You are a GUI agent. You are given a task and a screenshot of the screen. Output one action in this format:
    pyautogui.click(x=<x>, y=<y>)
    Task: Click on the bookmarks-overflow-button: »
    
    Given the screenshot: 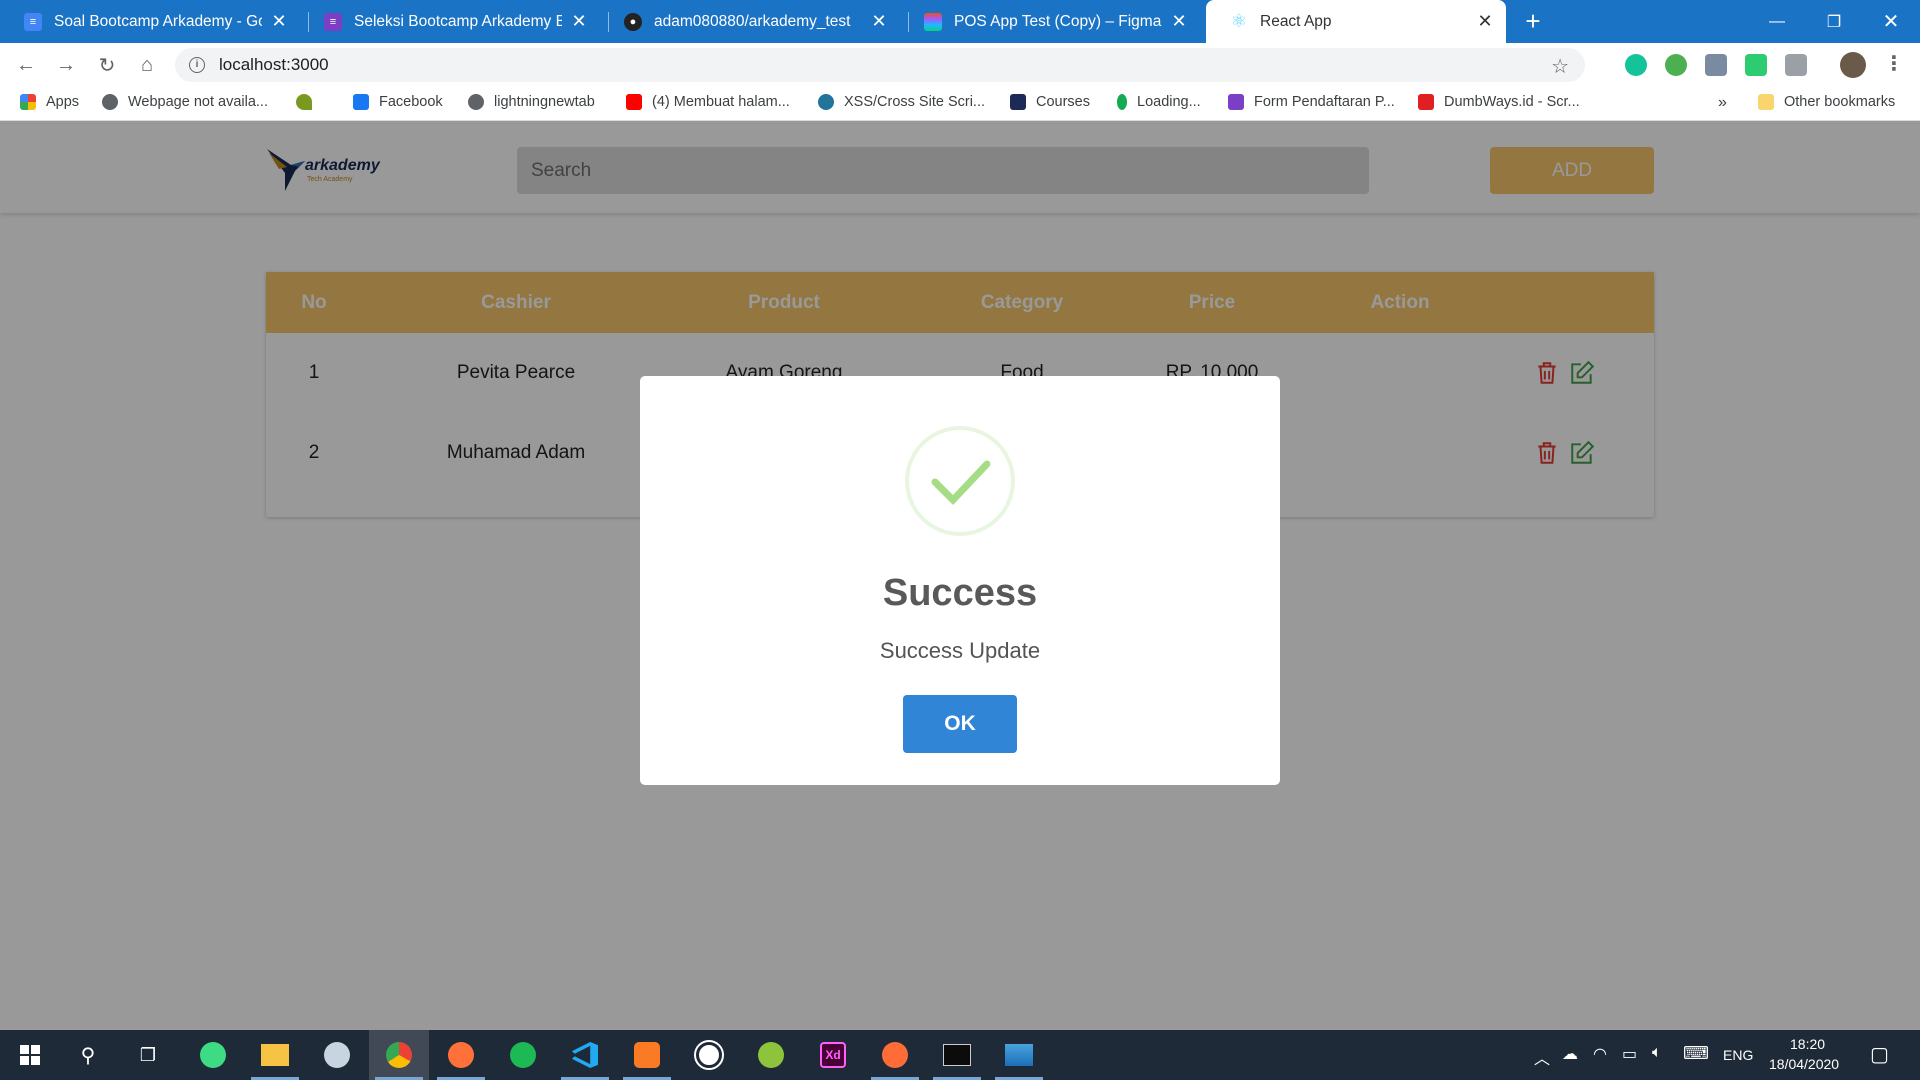 What is the action you would take?
    pyautogui.click(x=1722, y=103)
    